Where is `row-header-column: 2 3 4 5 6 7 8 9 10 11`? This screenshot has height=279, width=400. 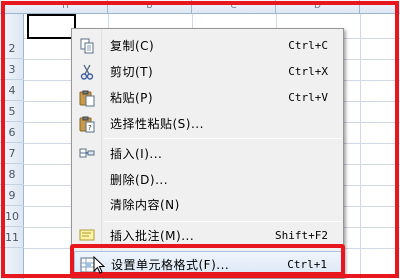 row-header-column: 2 3 4 5 6 7 8 9 10 11 is located at coordinates (12, 146).